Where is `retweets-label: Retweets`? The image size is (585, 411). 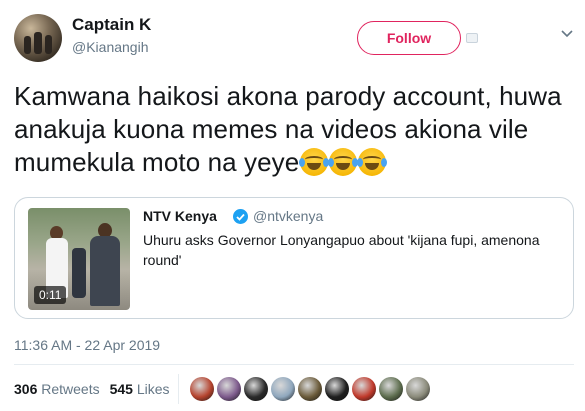 retweets-label: Retweets is located at coordinates (70, 389).